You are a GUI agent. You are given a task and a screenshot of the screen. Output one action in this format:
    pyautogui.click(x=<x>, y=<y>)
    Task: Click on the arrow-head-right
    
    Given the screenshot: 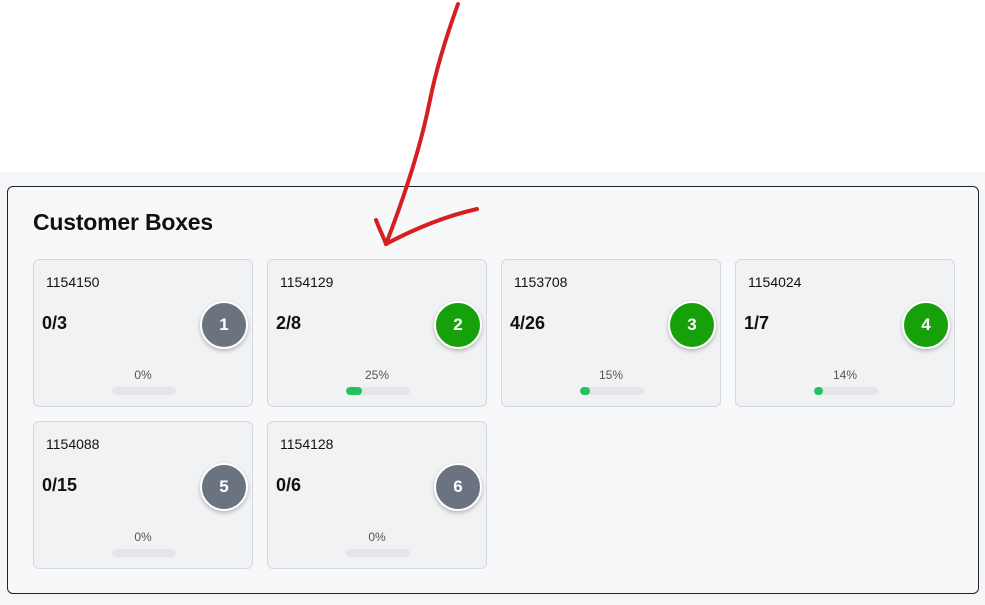 What is the action you would take?
    pyautogui.click(x=431, y=226)
    